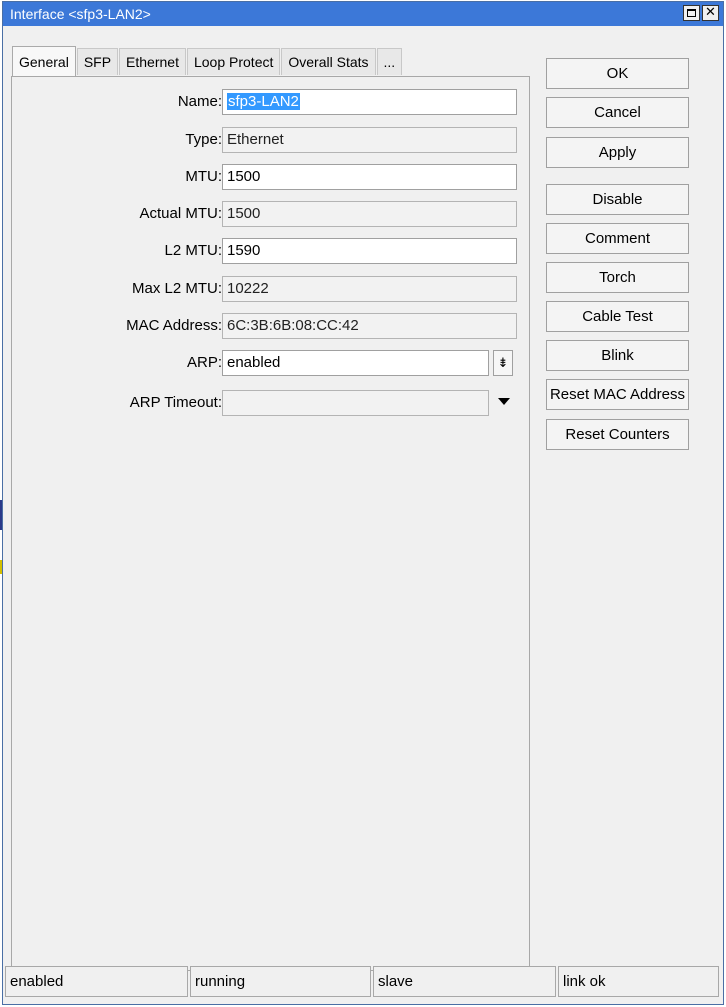 The width and height of the screenshot is (726, 1007). Describe the element at coordinates (617, 277) in the screenshot. I see `torch-button: Torch` at that location.